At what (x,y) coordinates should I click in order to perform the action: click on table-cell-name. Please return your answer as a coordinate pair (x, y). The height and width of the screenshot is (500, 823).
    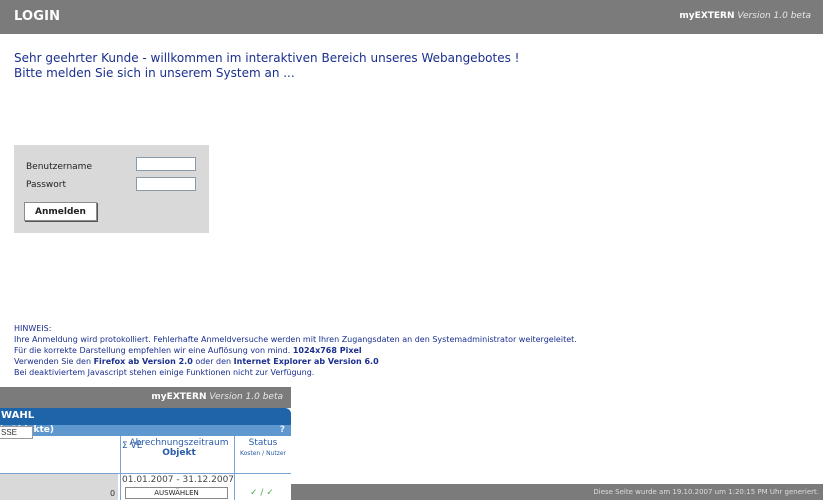
    Looking at the image, I should click on (59, 487).